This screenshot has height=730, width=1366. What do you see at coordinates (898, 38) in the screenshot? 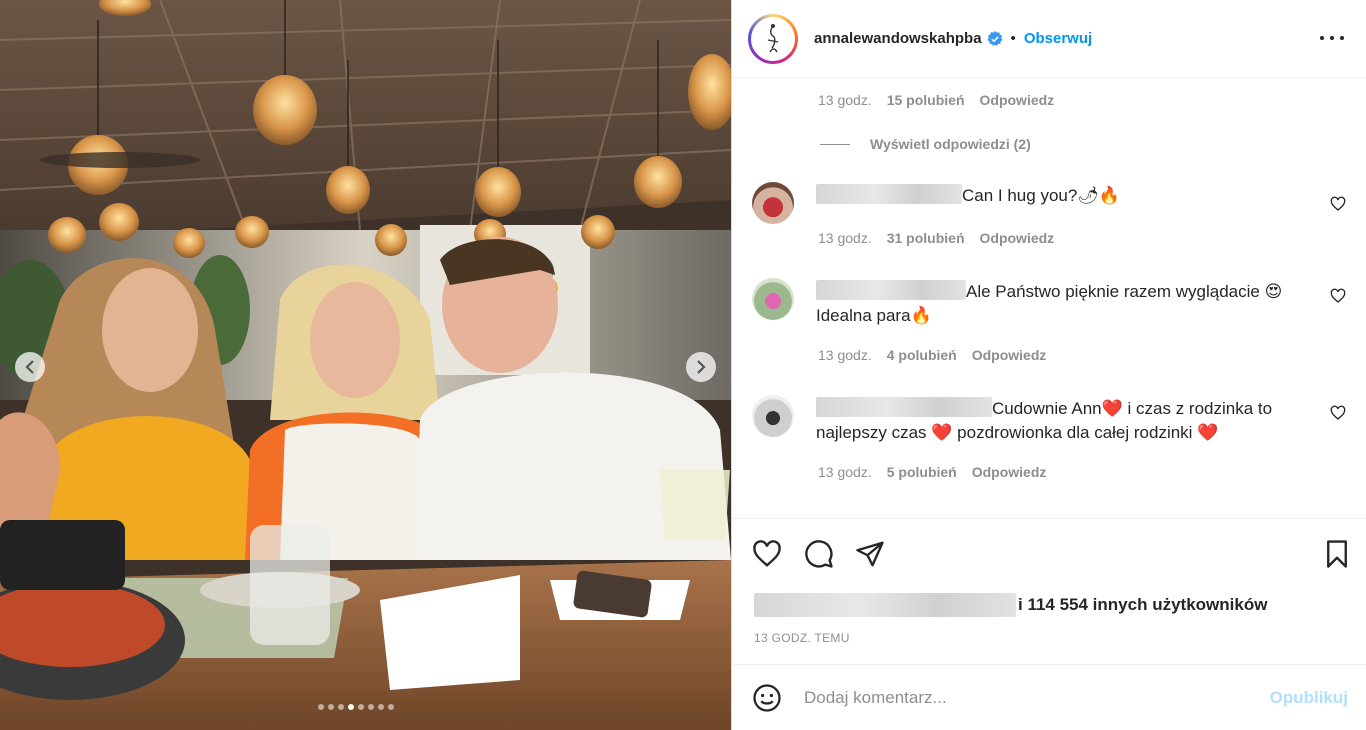
I see `author-username: annalewandowskahpba` at bounding box center [898, 38].